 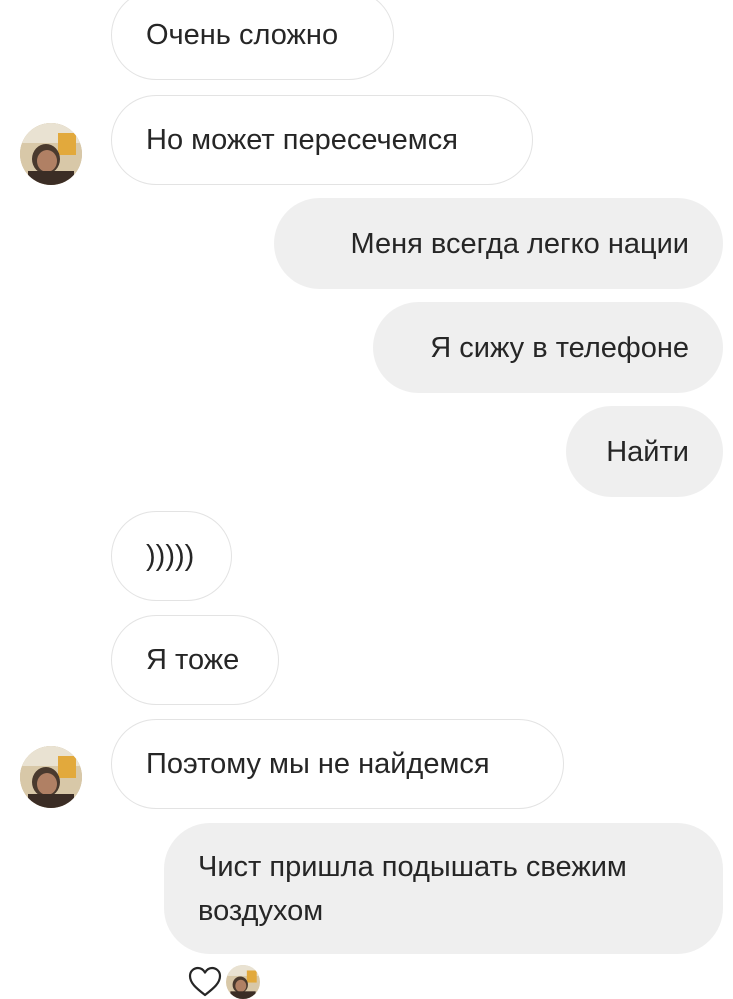 I want to click on message-text: Но может пересечемся, so click(x=302, y=140).